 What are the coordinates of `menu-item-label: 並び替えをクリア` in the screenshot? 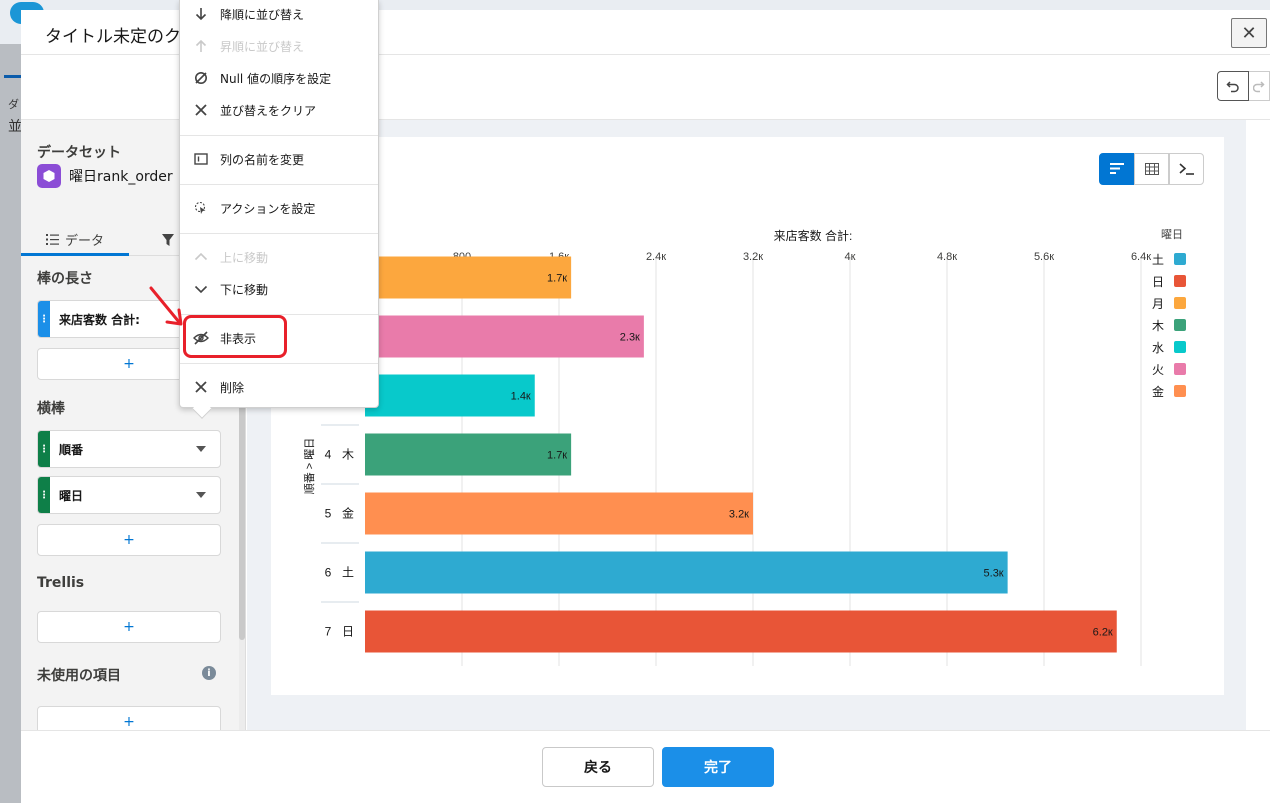 It's located at (268, 110).